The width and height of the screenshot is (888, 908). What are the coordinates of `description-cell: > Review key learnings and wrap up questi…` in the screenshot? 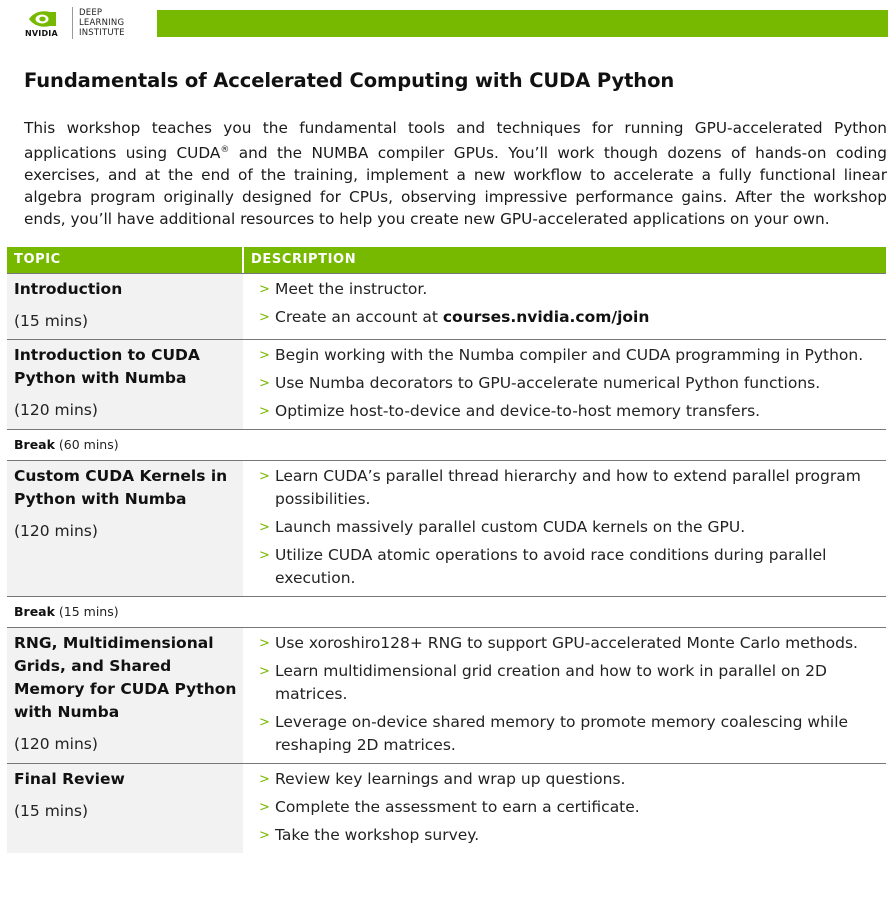 It's located at (564, 808).